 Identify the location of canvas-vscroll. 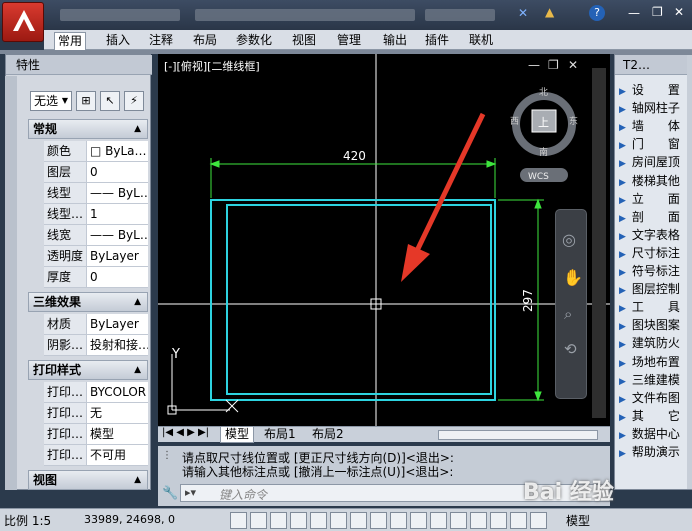
(599, 243).